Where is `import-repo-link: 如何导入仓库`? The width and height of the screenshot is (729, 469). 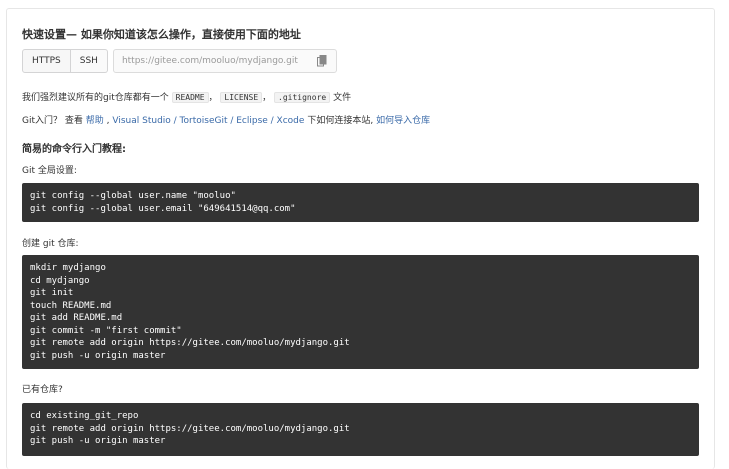 import-repo-link: 如何导入仓库 is located at coordinates (403, 121).